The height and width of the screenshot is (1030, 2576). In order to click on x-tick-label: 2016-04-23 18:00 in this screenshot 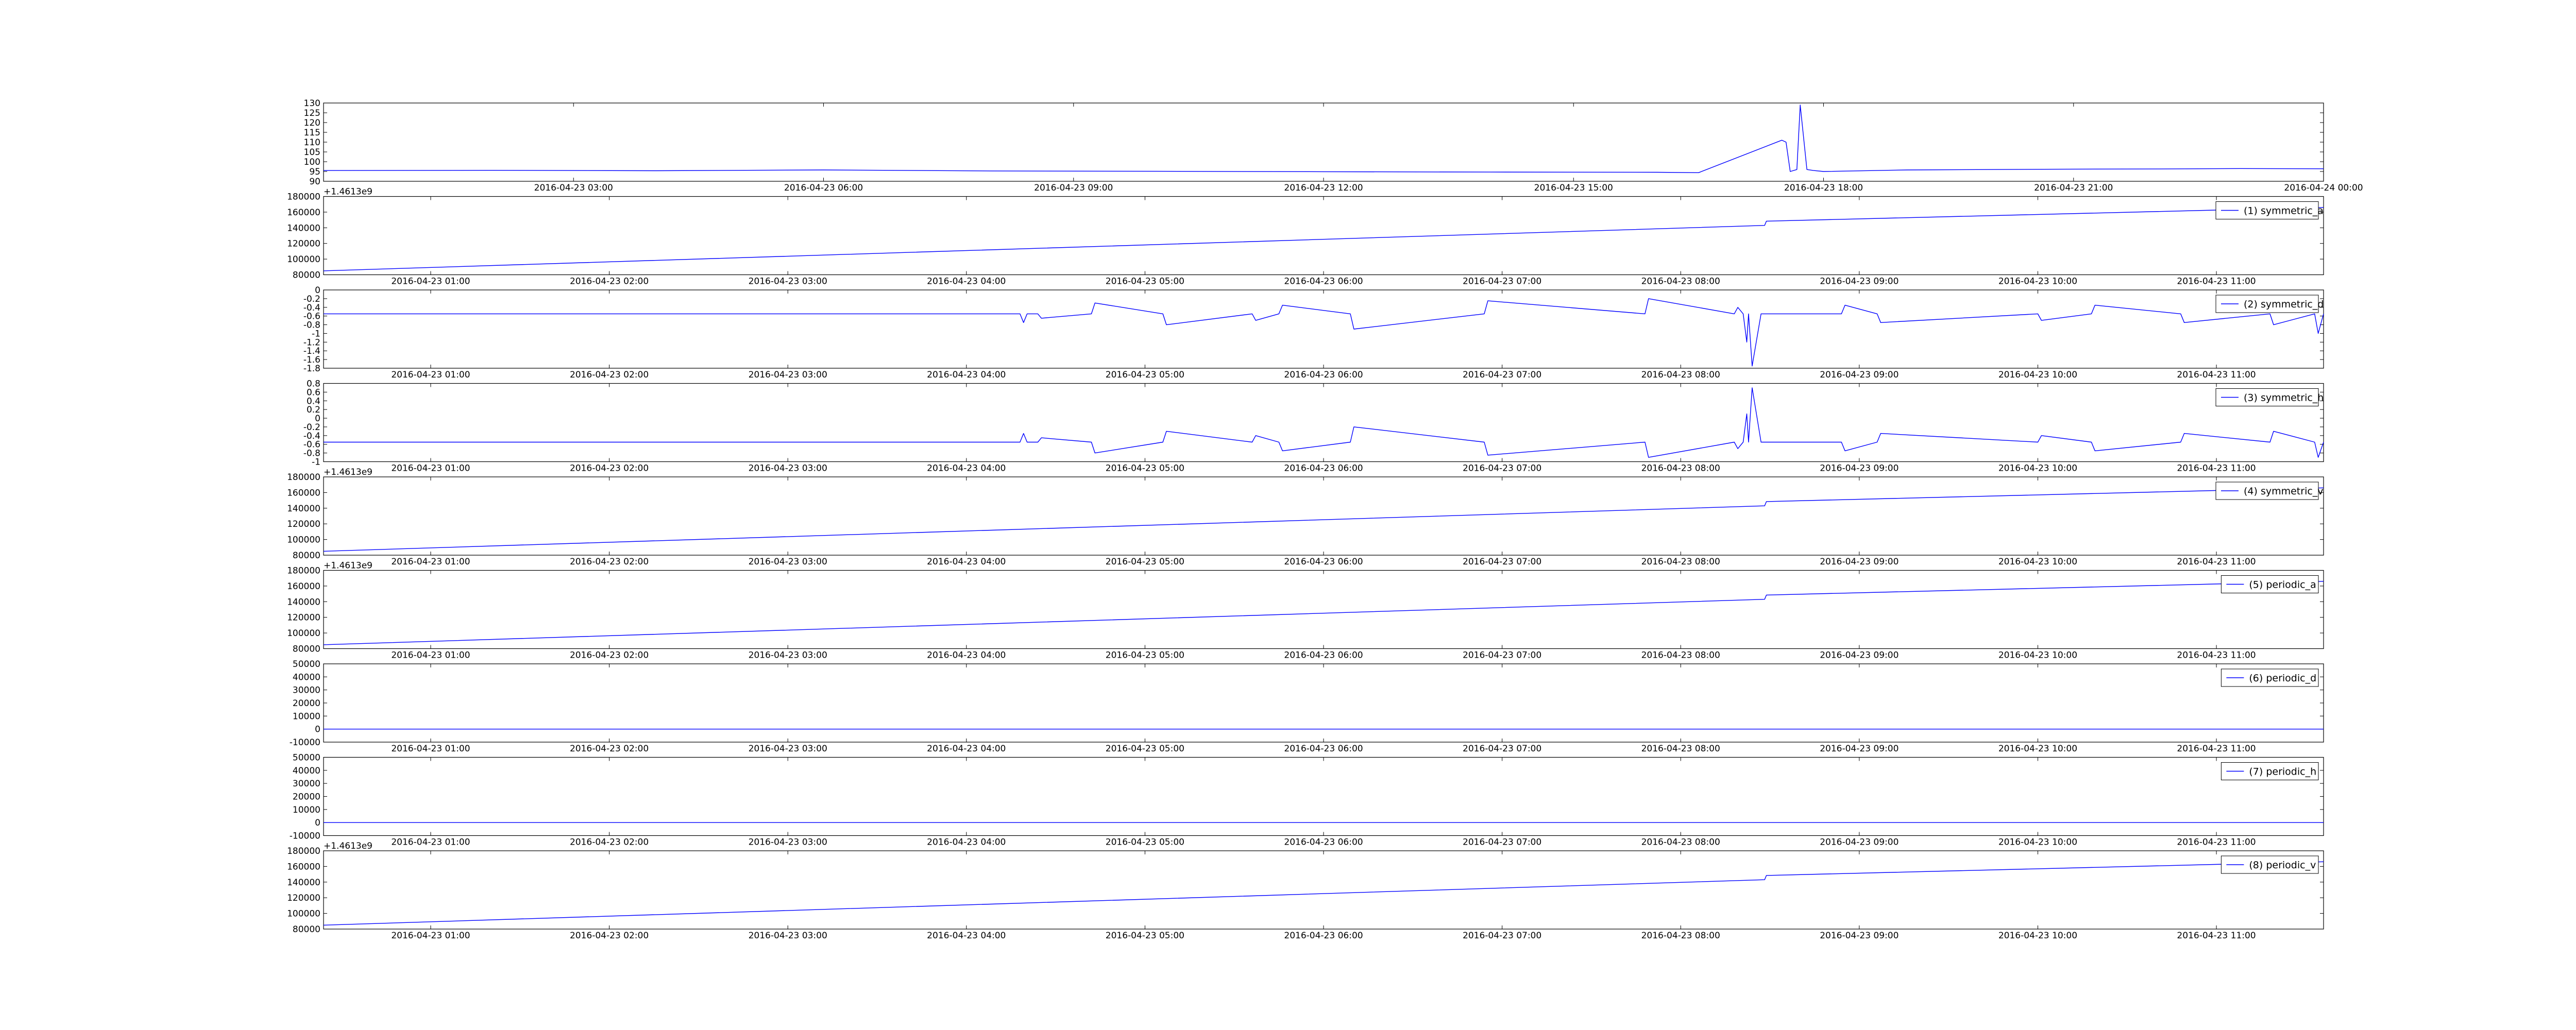, I will do `click(1823, 188)`.